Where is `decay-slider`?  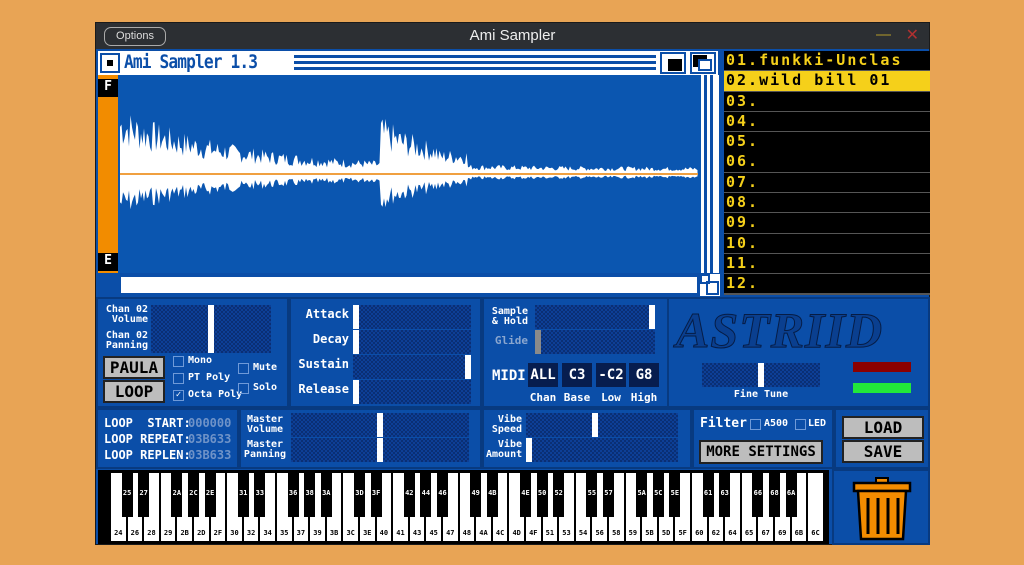
decay-slider is located at coordinates (412, 342).